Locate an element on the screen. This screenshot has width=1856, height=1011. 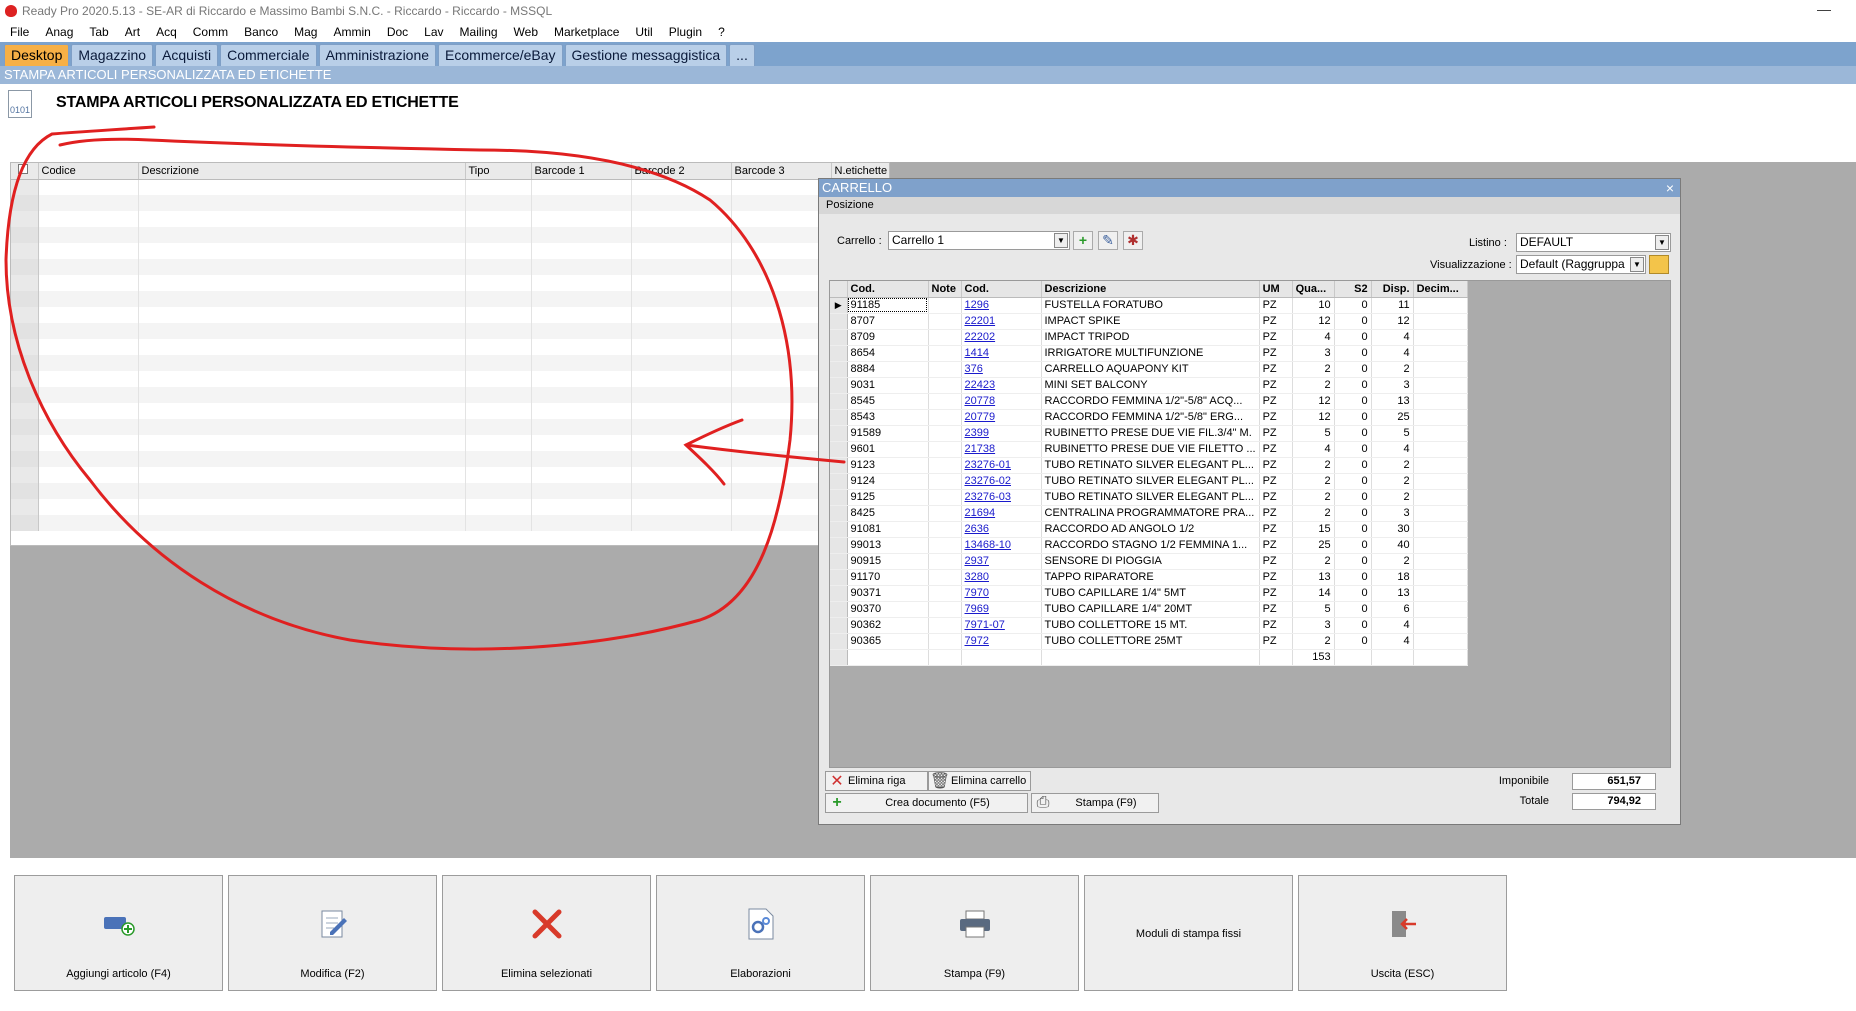
cod-link: 23276-02 is located at coordinates (1001, 481).